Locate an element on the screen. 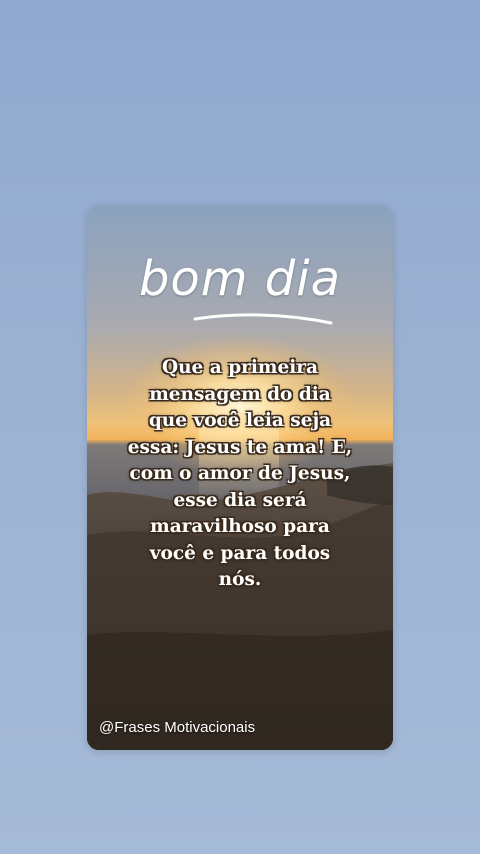 This screenshot has width=480, height=854. author-handle: @Frases Motivacionais is located at coordinates (177, 727).